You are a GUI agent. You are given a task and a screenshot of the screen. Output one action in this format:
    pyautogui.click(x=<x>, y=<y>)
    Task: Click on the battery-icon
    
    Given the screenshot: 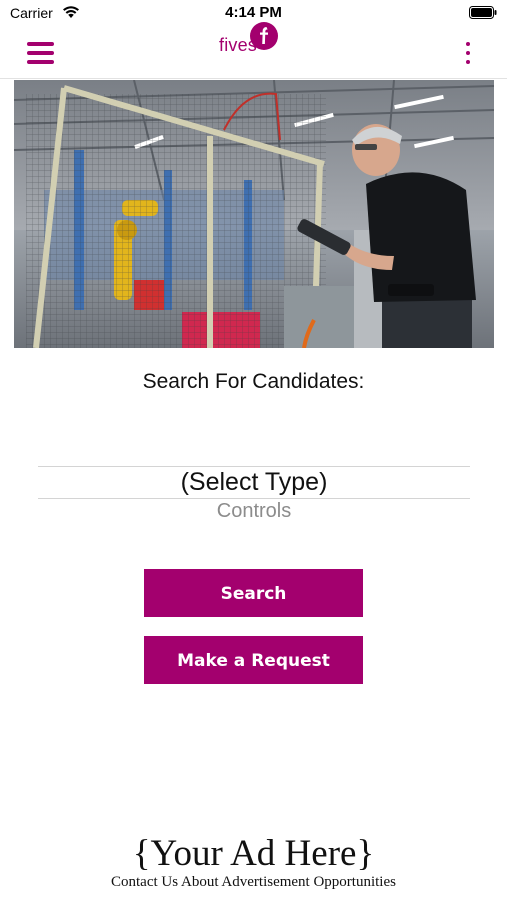 What is the action you would take?
    pyautogui.click(x=483, y=15)
    